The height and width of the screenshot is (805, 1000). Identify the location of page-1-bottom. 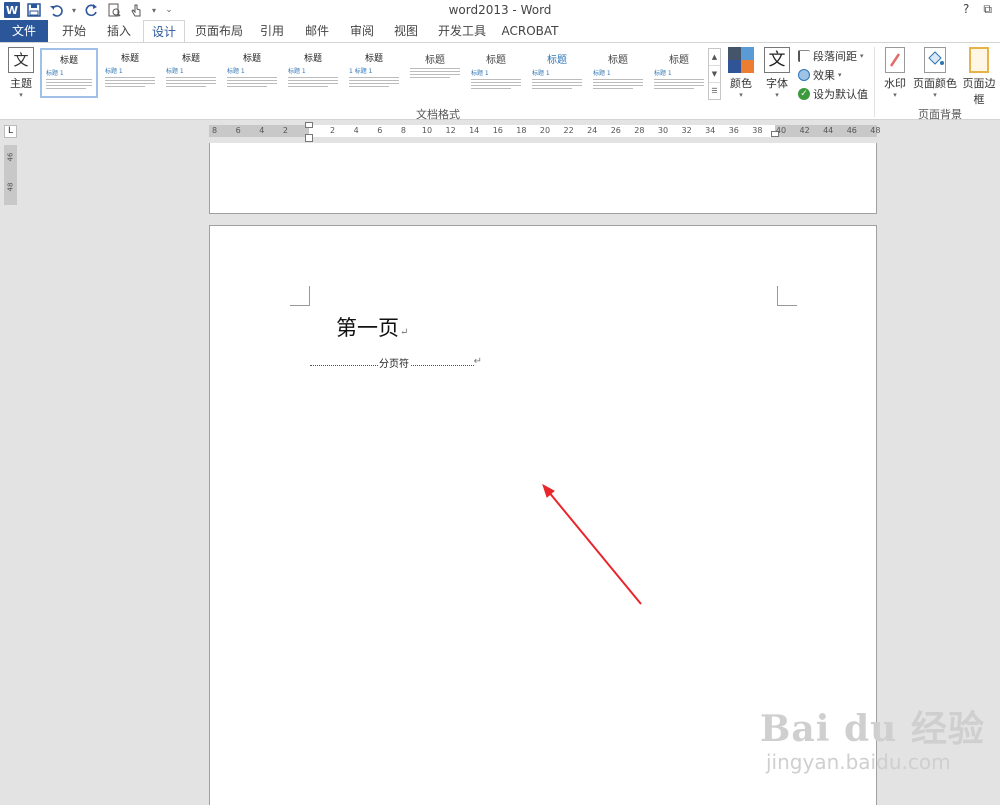
(543, 178).